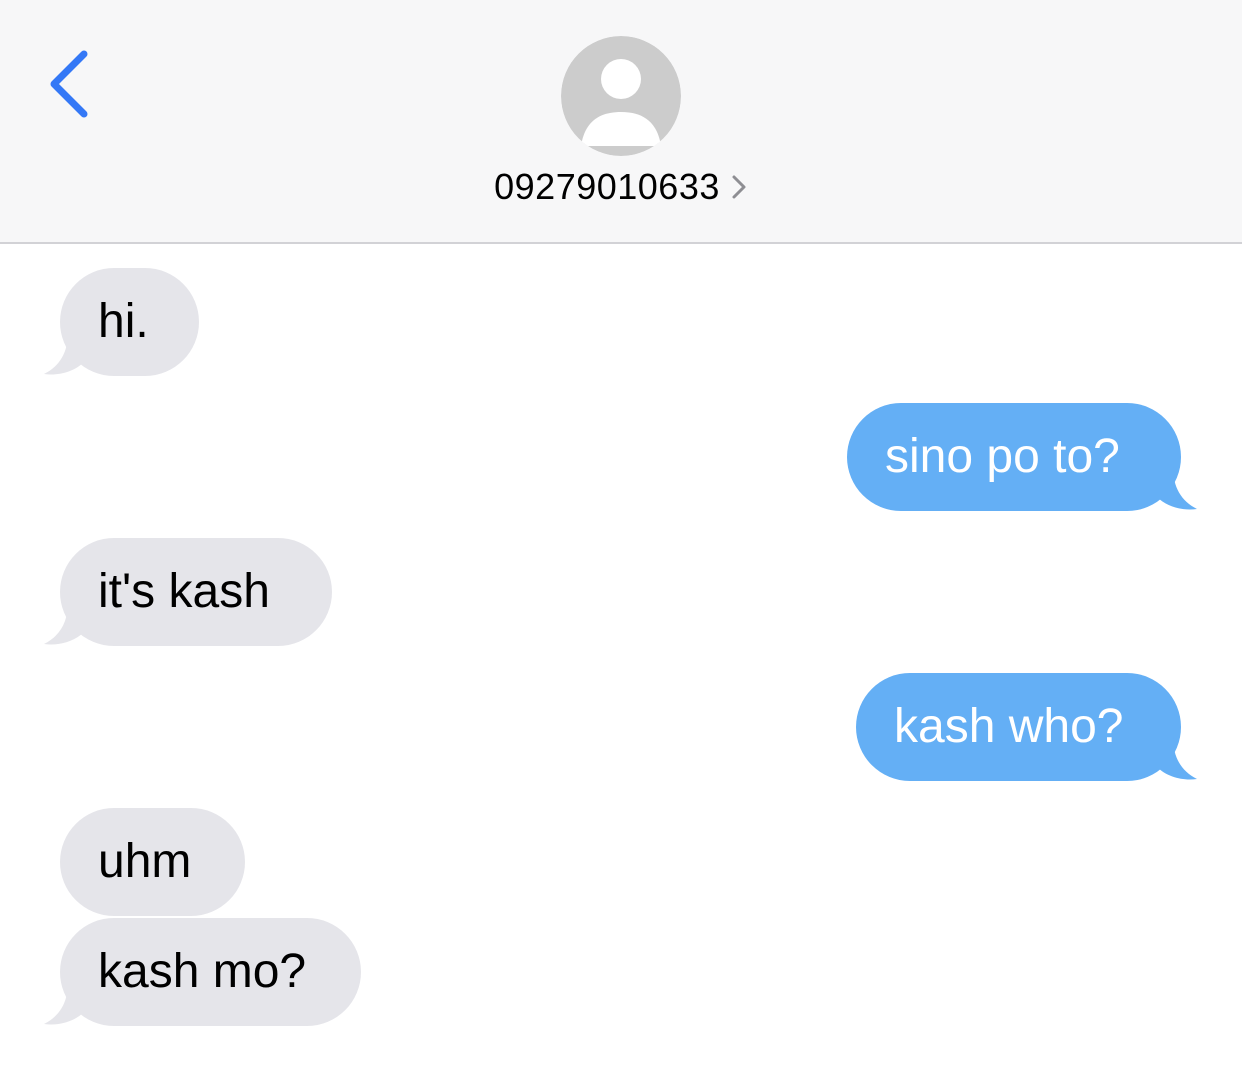 The width and height of the screenshot is (1242, 1078). I want to click on incoming-message-bubble: hi., so click(121, 322).